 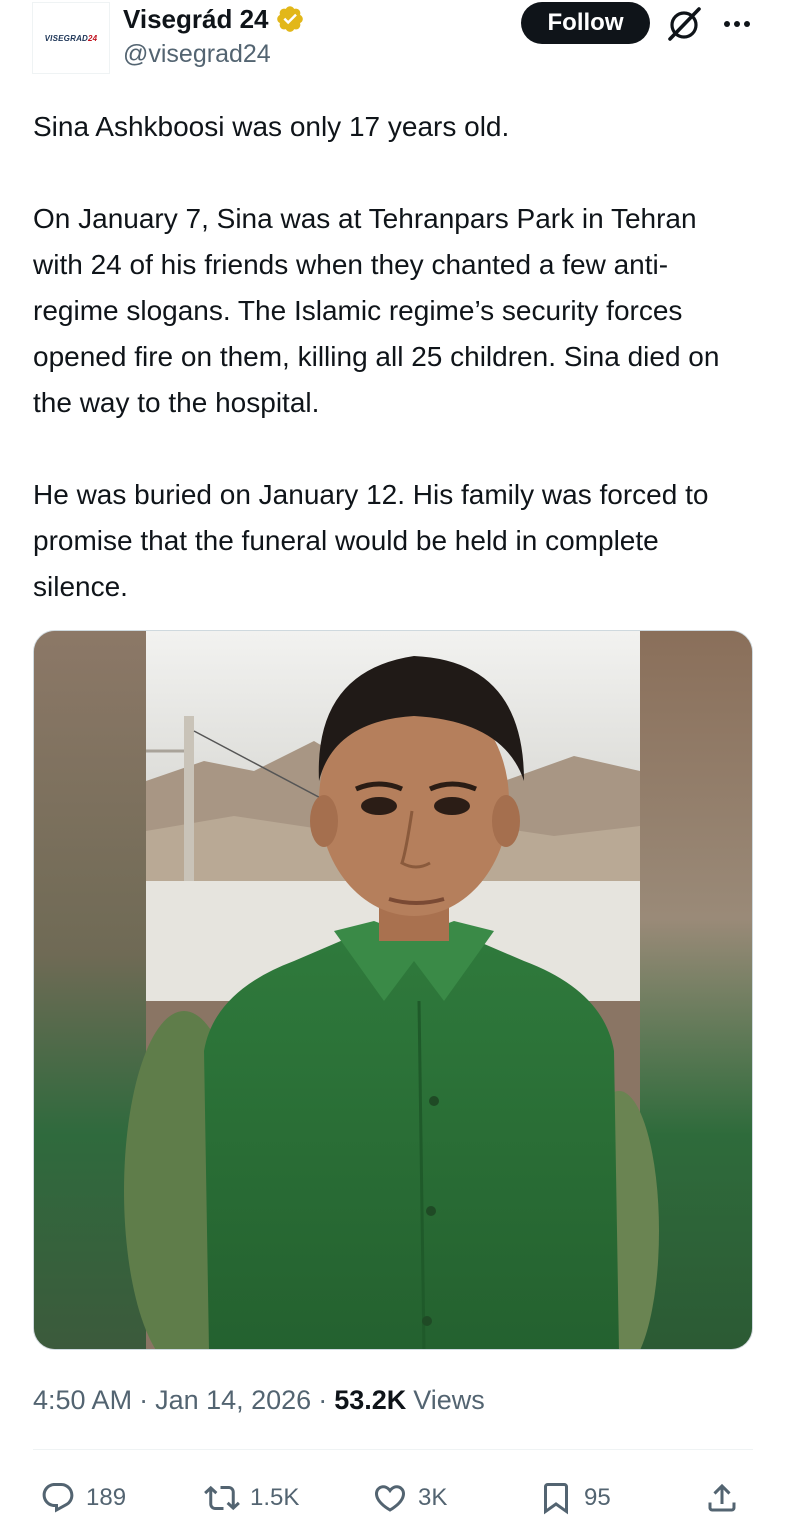 I want to click on follow-button: Follow, so click(x=585, y=23).